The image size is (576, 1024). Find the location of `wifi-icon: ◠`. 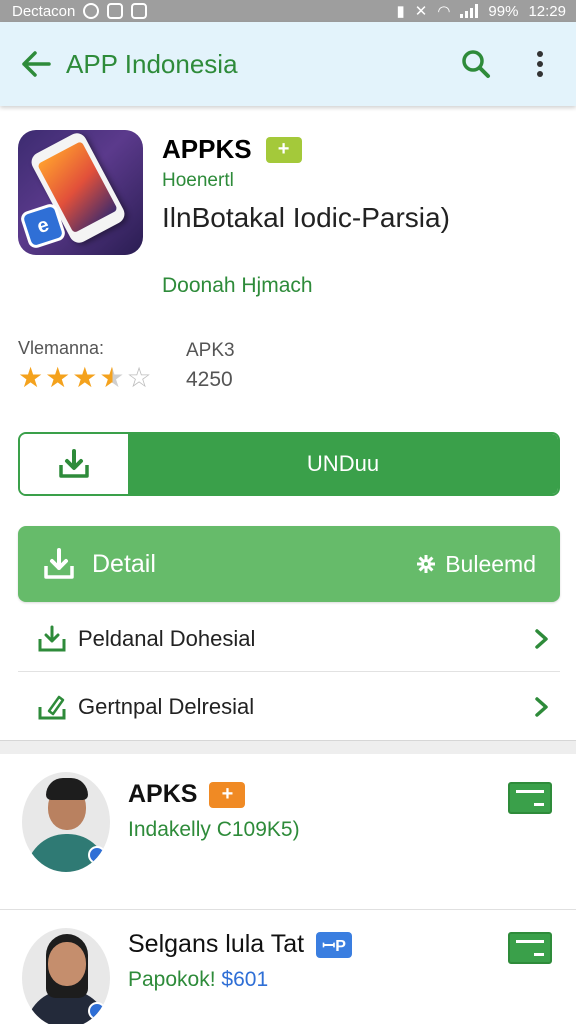

wifi-icon: ◠ is located at coordinates (444, 11).